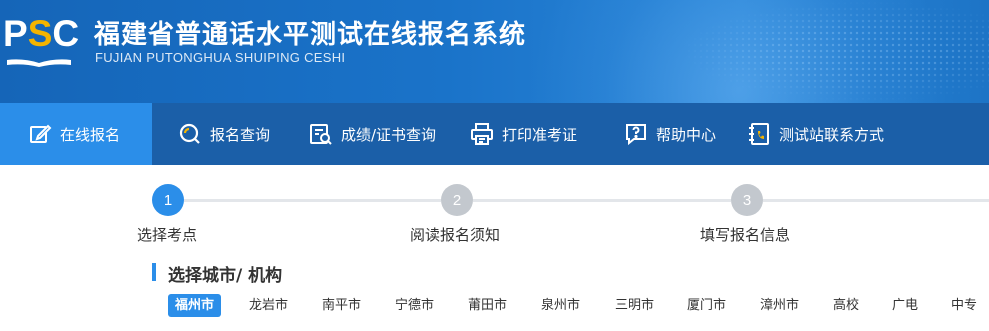 The height and width of the screenshot is (331, 989). What do you see at coordinates (195, 305) in the screenshot?
I see `city-option-fuzhou: 福州市` at bounding box center [195, 305].